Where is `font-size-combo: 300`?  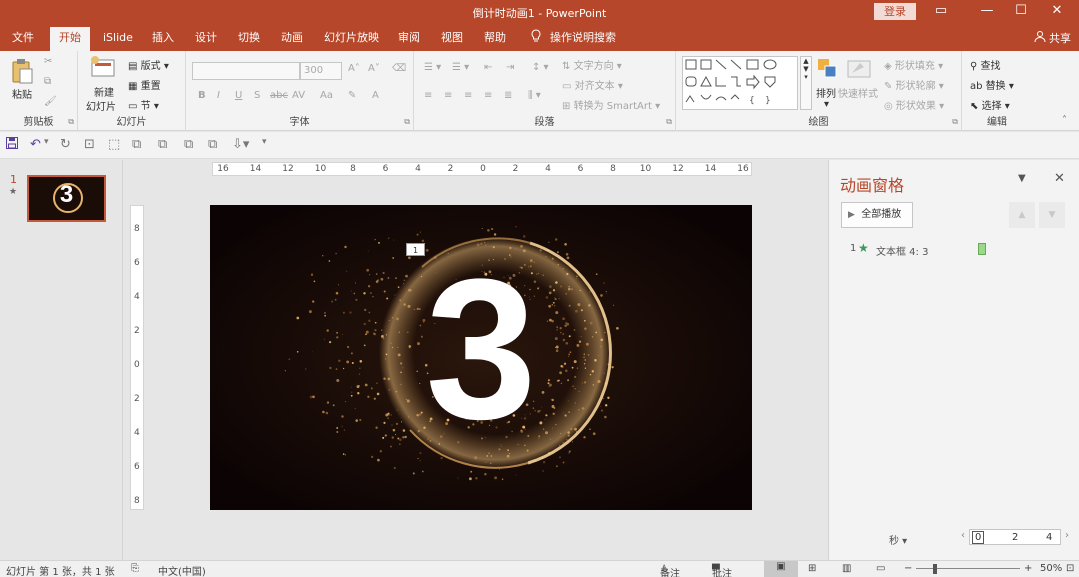
font-size-combo: 300 is located at coordinates (321, 71).